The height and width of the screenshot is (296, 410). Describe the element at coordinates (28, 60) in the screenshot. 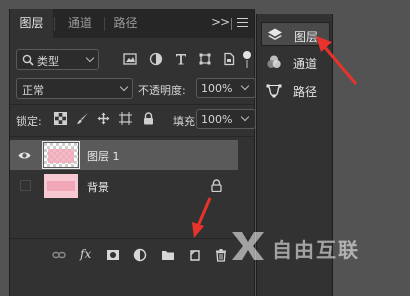

I see `search-icon` at that location.